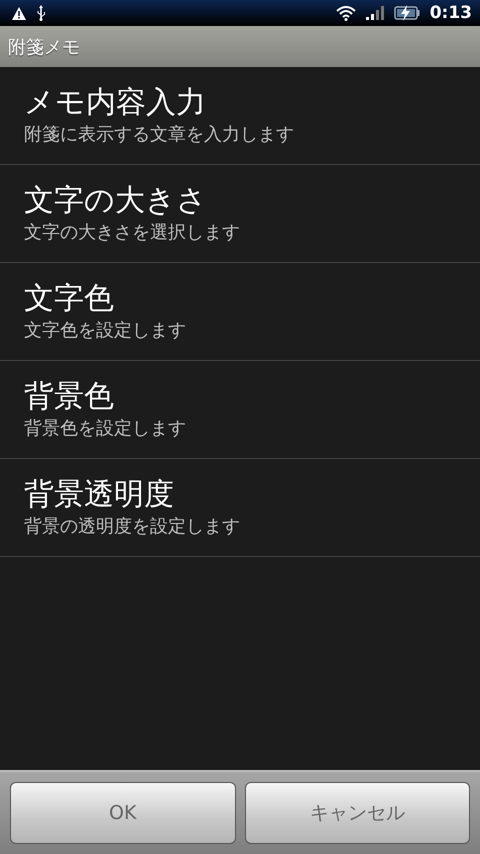 The height and width of the screenshot is (854, 480). What do you see at coordinates (99, 495) in the screenshot?
I see `setting-title: 背景透明度` at bounding box center [99, 495].